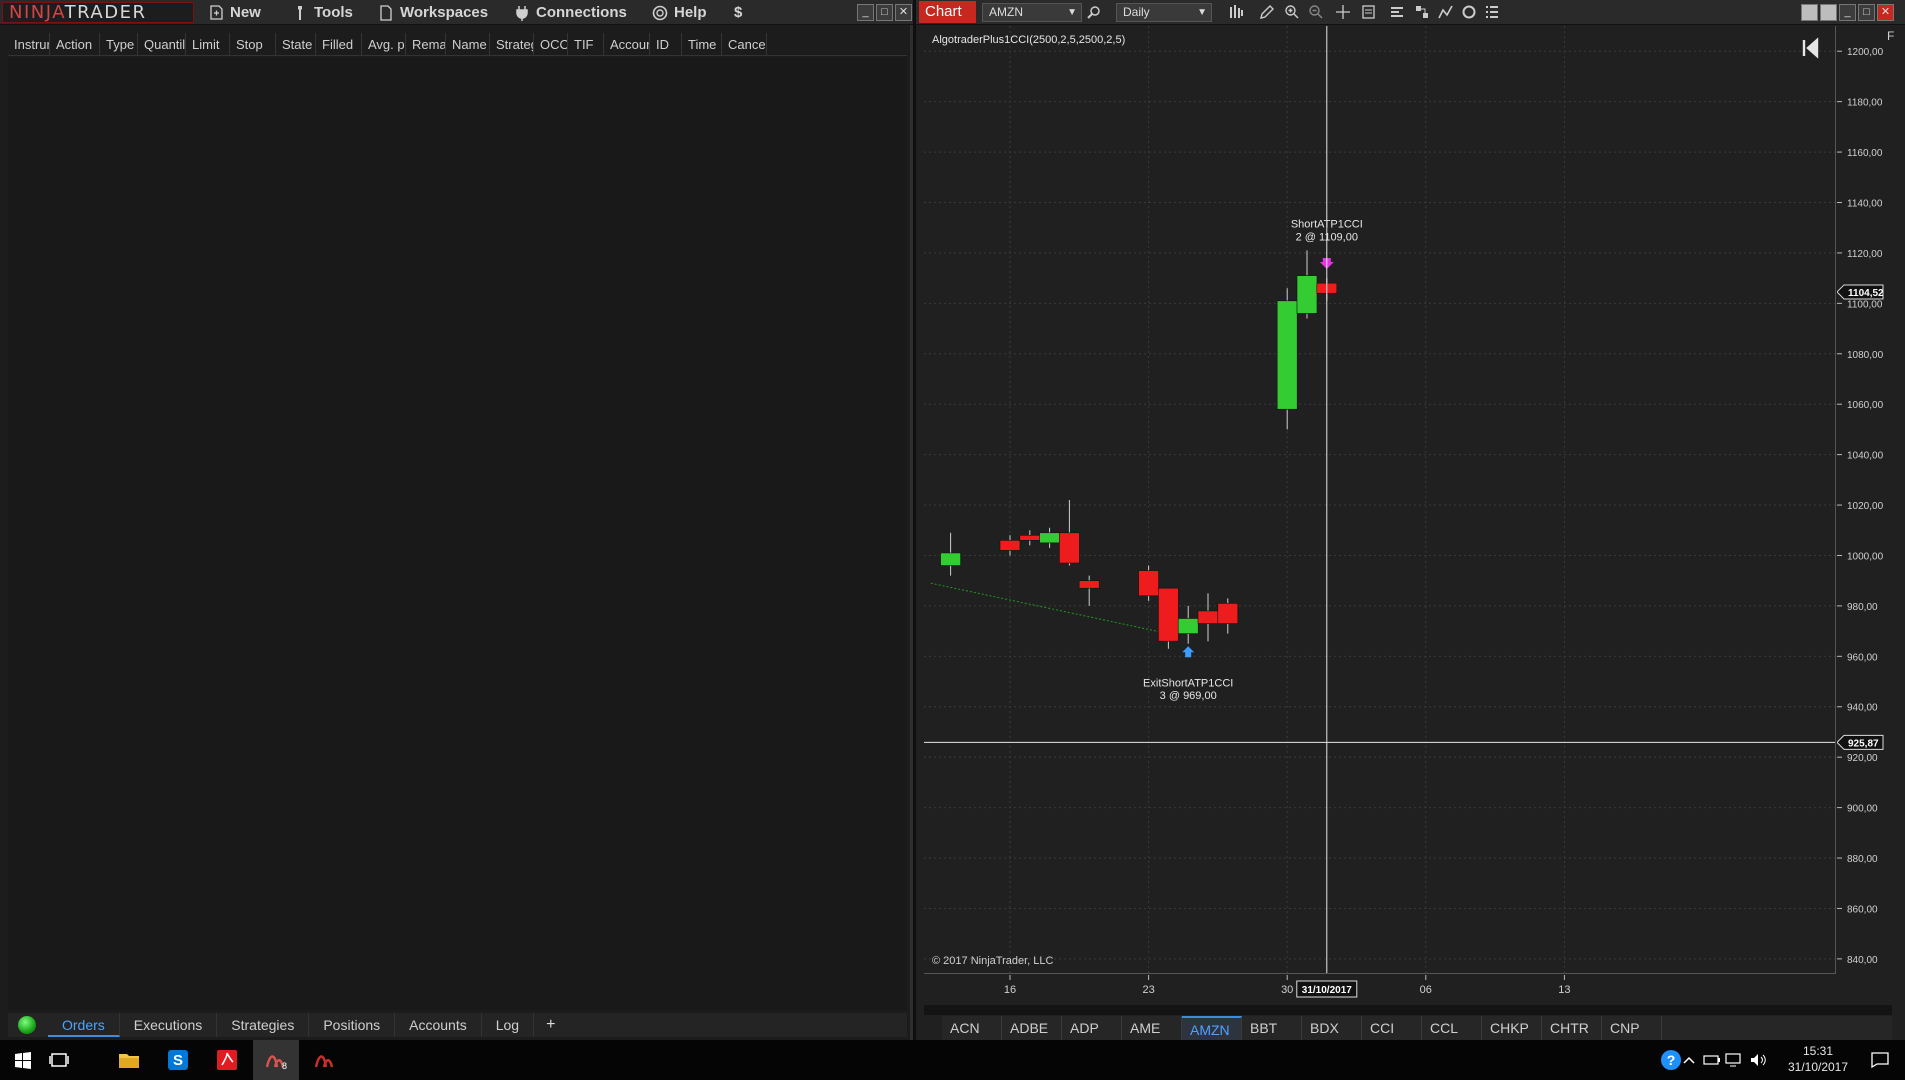 Image resolution: width=1905 pixels, height=1080 pixels. What do you see at coordinates (352, 1025) in the screenshot?
I see `tab-positions: Positions` at bounding box center [352, 1025].